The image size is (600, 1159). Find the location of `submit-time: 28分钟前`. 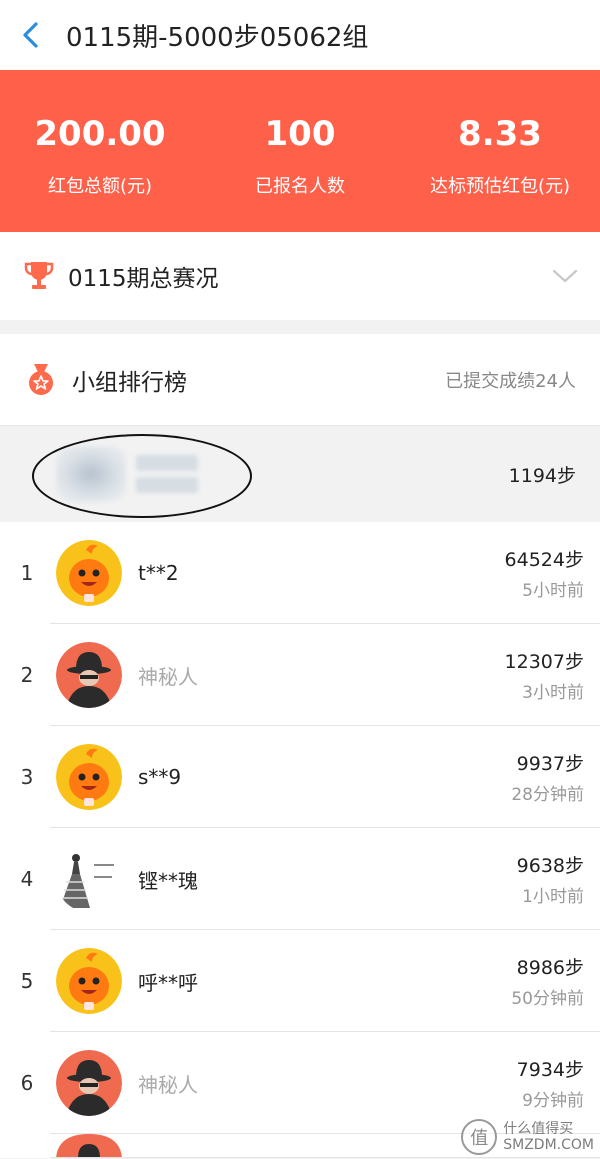

submit-time: 28分钟前 is located at coordinates (547, 795).